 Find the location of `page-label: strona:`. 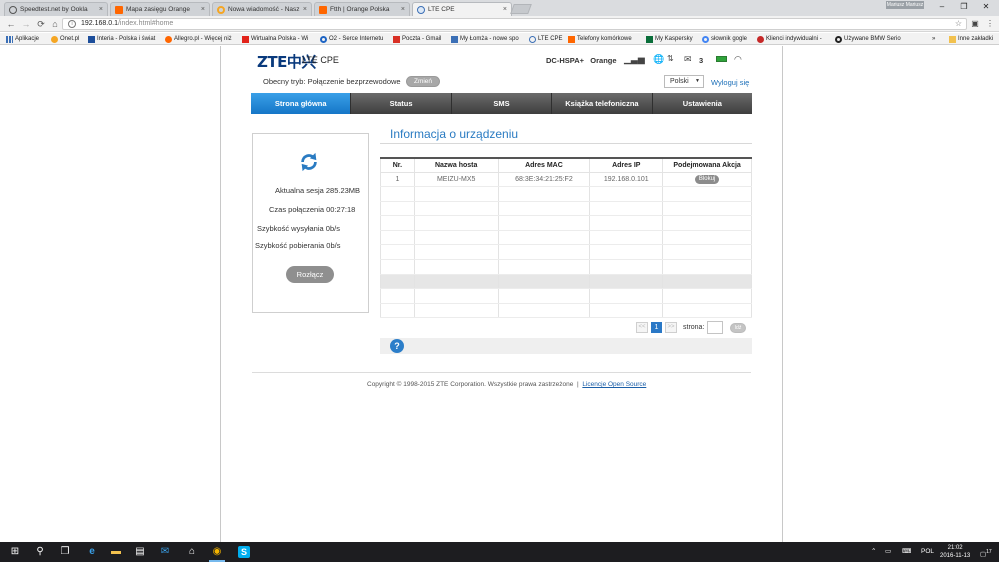

page-label: strona: is located at coordinates (694, 327).